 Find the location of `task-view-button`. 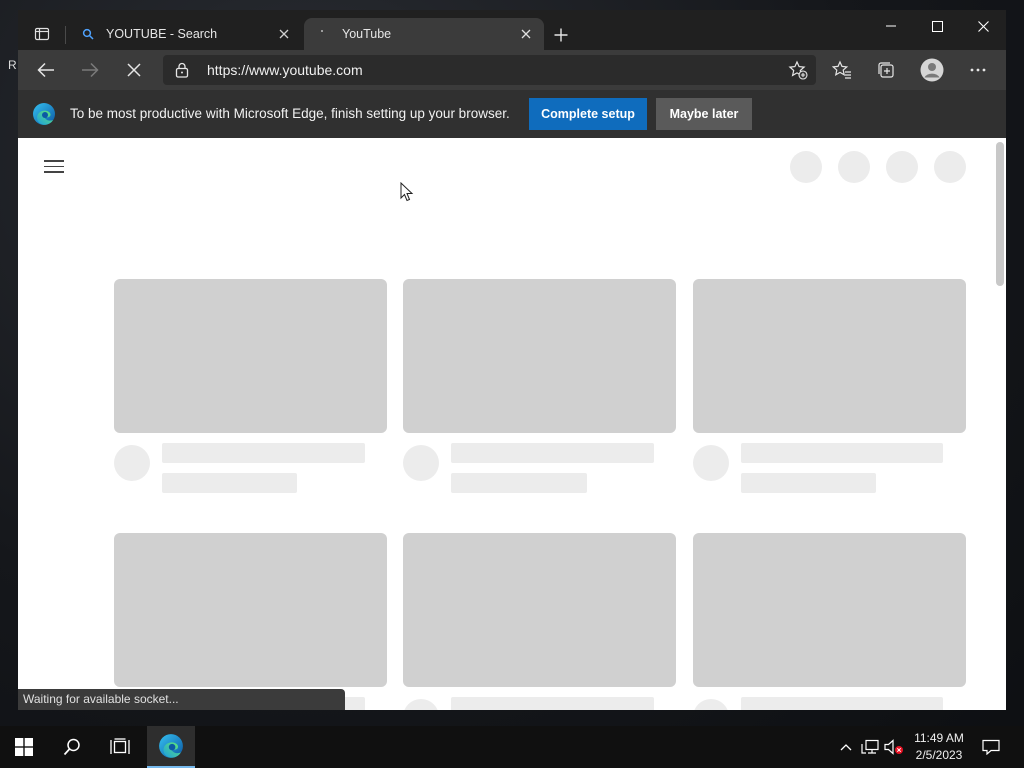

task-view-button is located at coordinates (120, 747).